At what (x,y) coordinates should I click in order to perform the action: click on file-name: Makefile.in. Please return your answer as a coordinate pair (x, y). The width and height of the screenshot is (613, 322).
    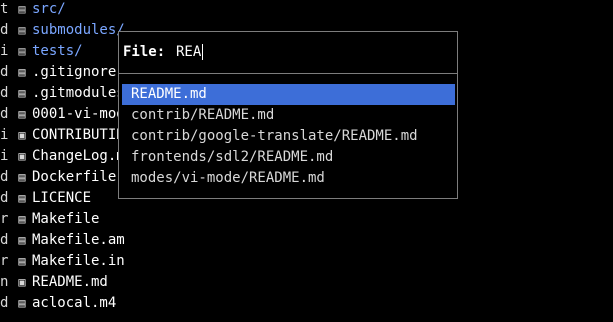
    Looking at the image, I should click on (78, 261).